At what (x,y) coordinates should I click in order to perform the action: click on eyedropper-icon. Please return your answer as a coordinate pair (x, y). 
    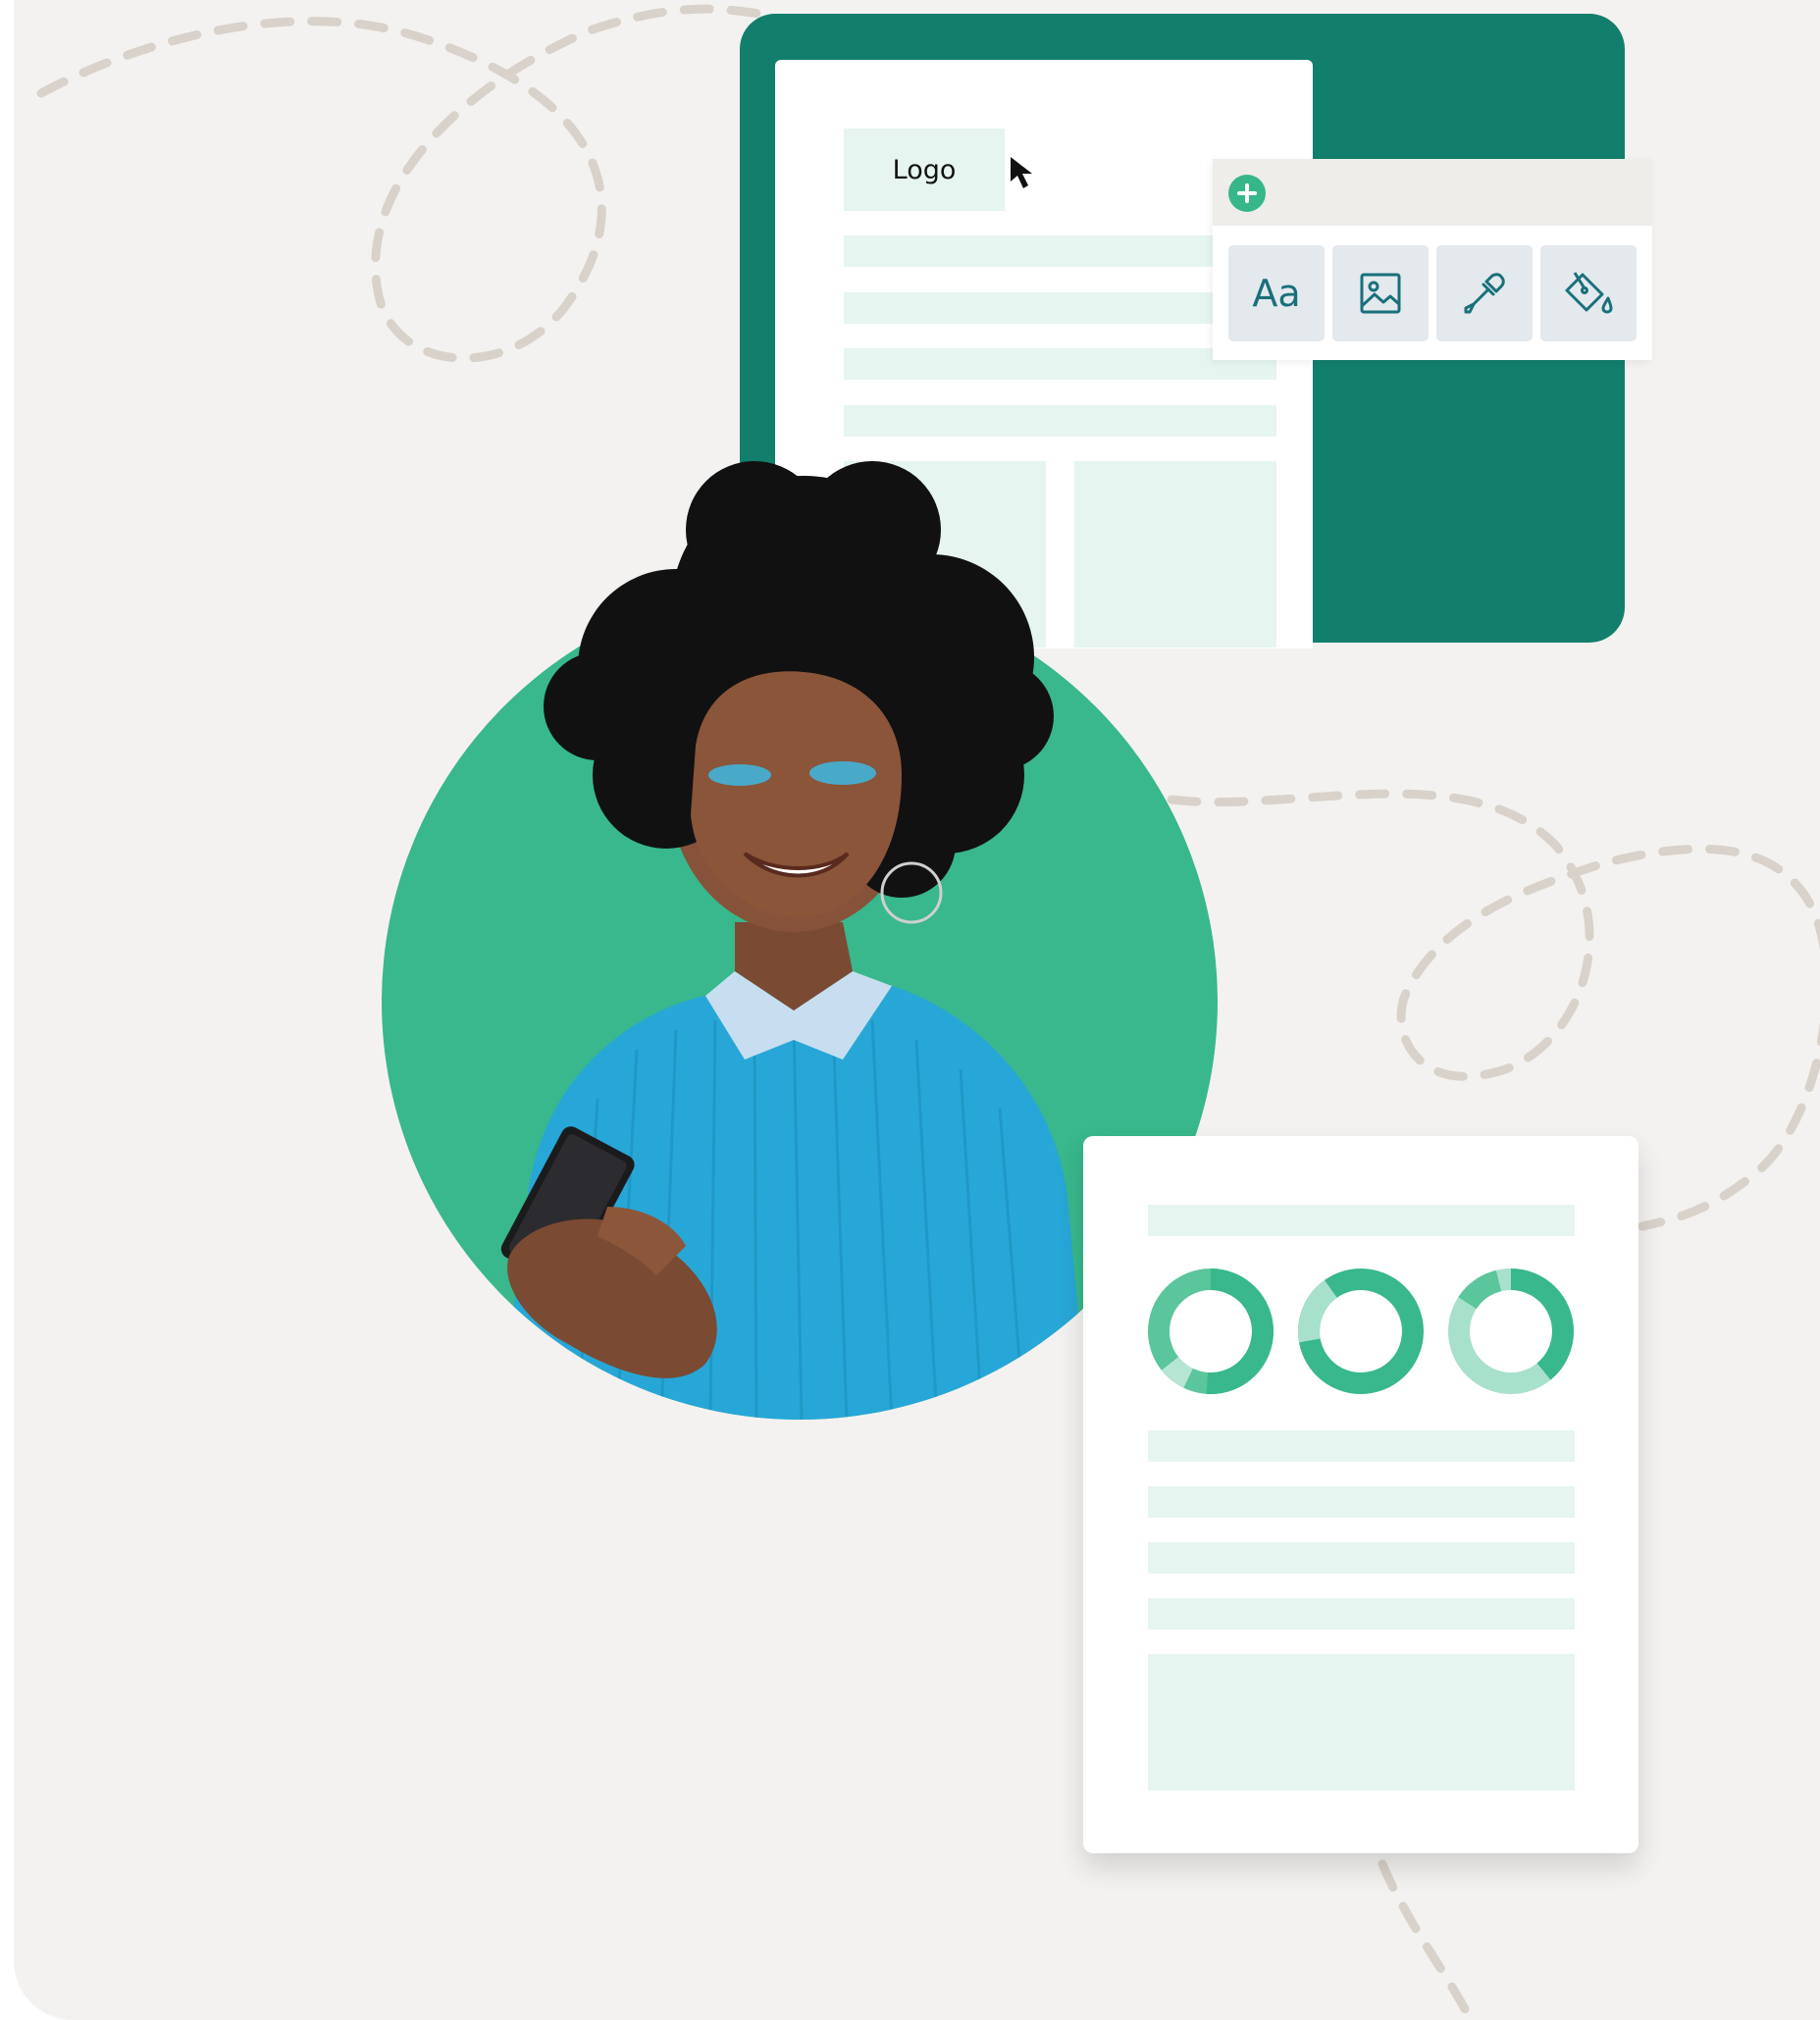
    Looking at the image, I should click on (1484, 293).